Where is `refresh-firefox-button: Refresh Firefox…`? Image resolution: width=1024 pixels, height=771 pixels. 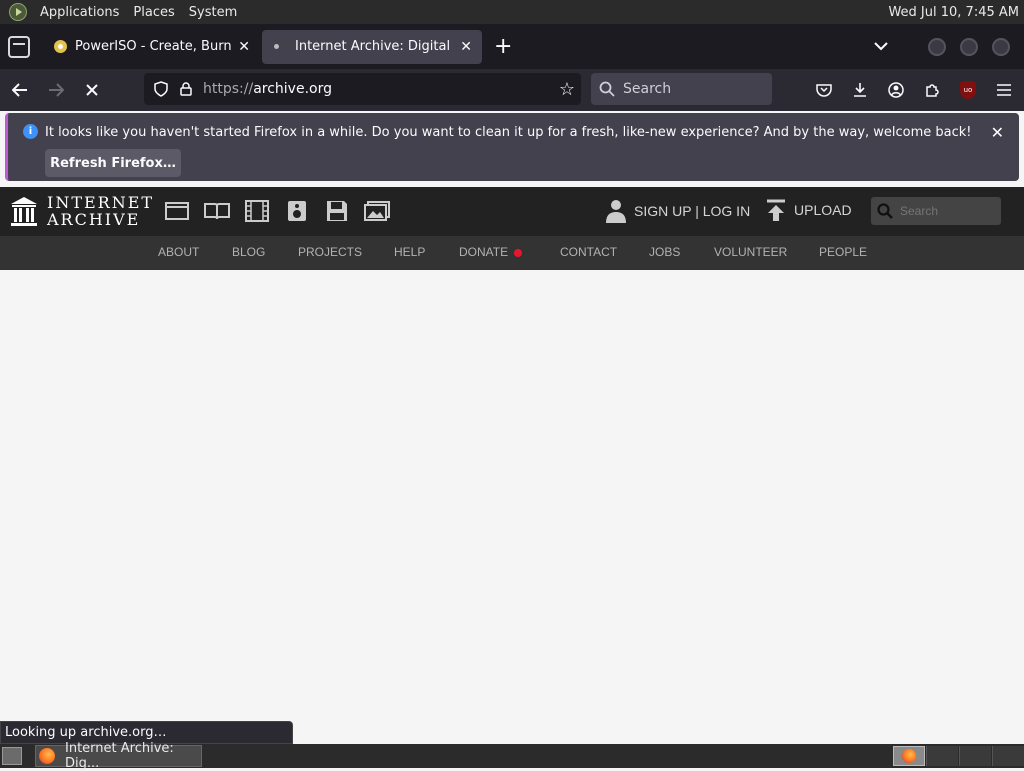
refresh-firefox-button: Refresh Firefox… is located at coordinates (113, 163).